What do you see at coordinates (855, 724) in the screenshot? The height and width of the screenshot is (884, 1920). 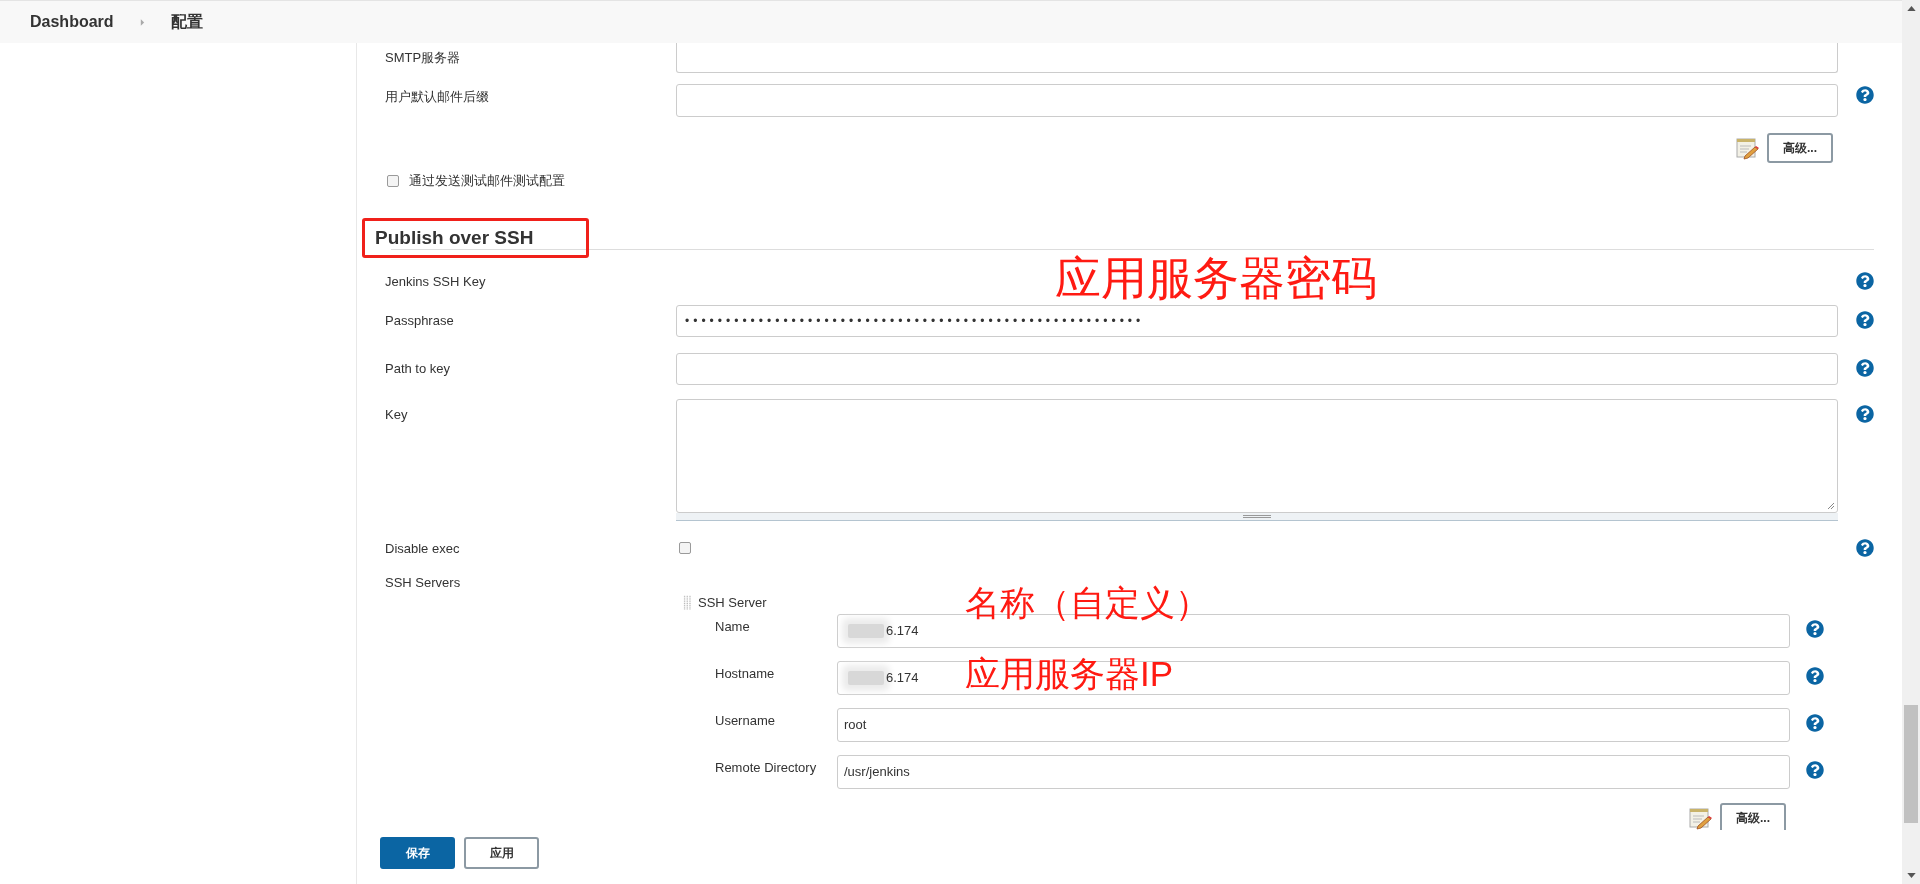 I see `field-value: root` at bounding box center [855, 724].